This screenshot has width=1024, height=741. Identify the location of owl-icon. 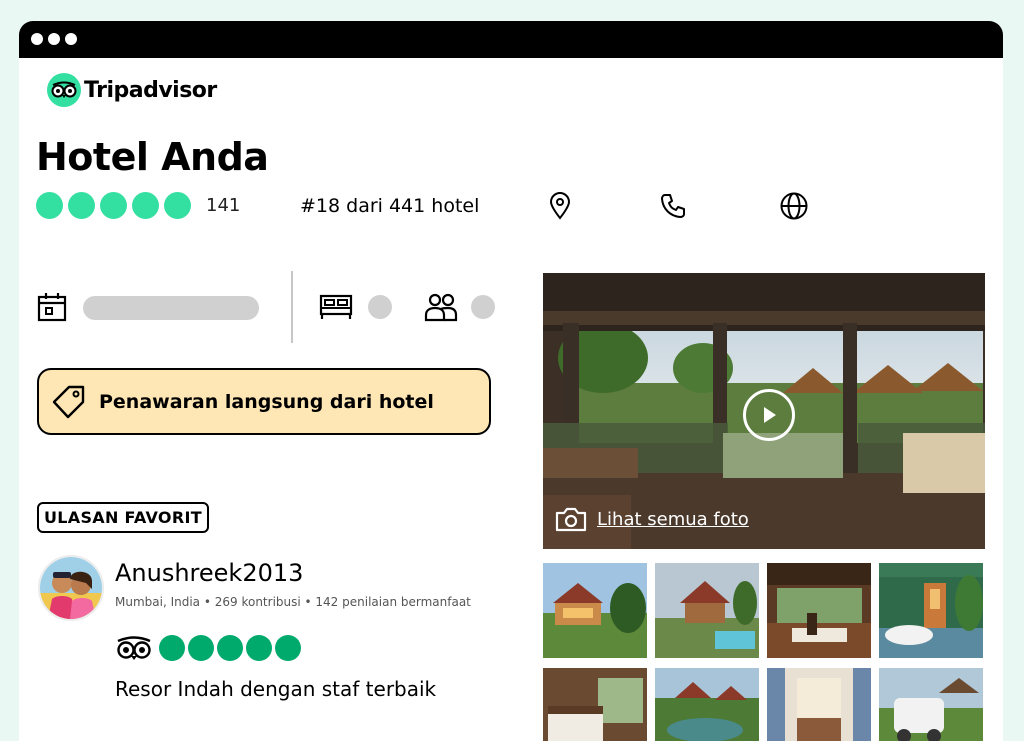
(134, 648).